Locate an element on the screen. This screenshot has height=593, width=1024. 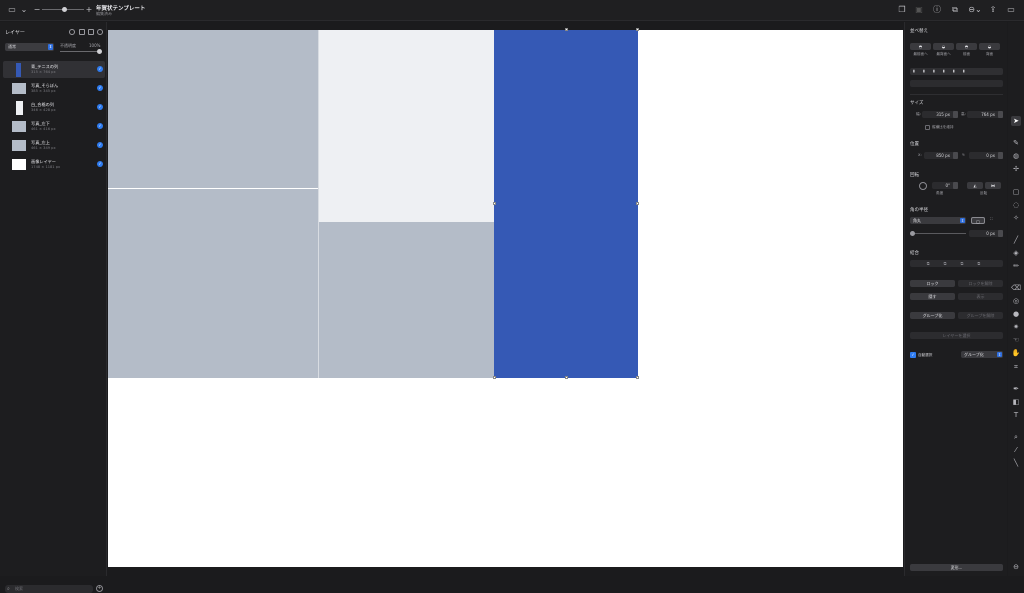
height-field: 764 px is located at coordinates (985, 114).